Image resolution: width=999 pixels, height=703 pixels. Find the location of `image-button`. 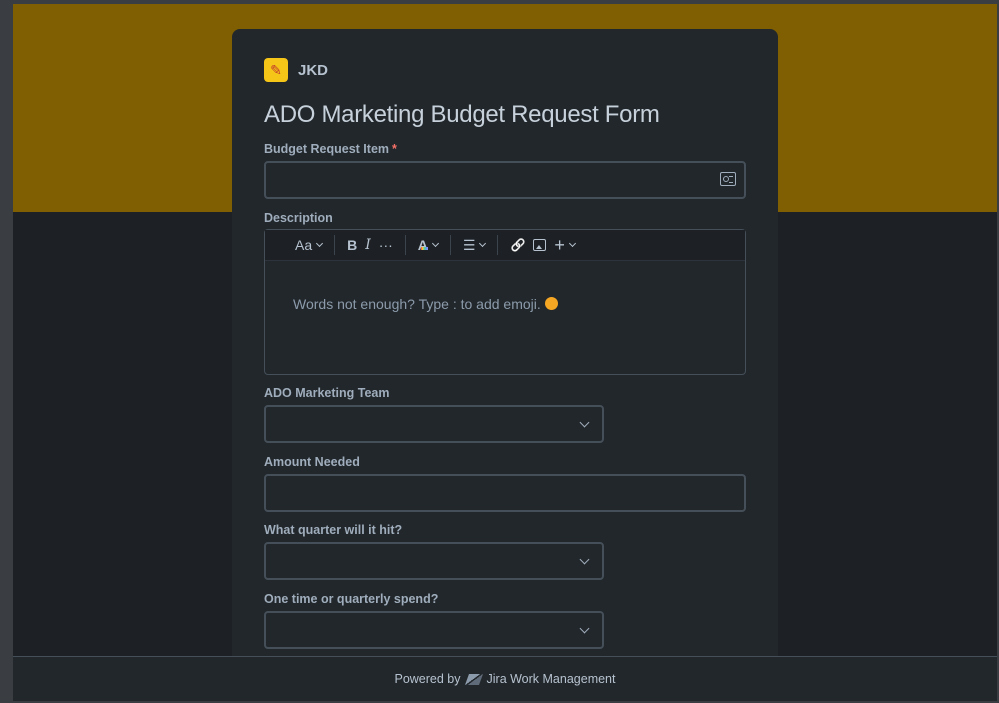

image-button is located at coordinates (539, 245).